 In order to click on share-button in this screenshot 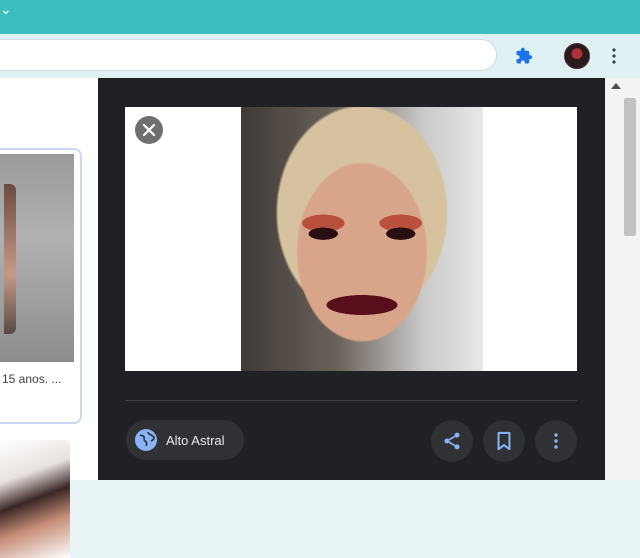, I will do `click(452, 441)`.